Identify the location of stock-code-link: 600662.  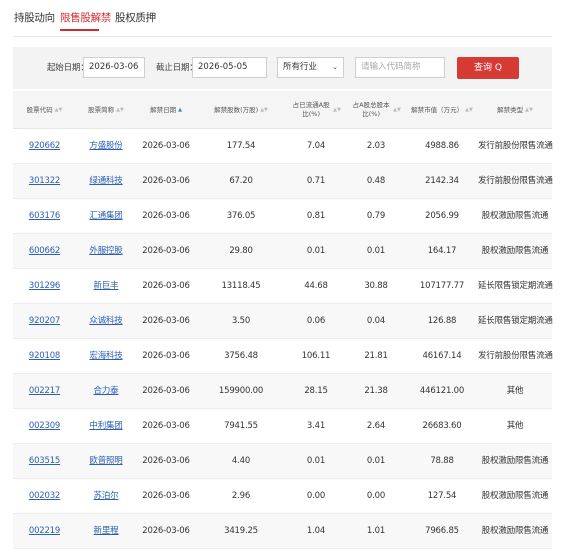
(44, 251).